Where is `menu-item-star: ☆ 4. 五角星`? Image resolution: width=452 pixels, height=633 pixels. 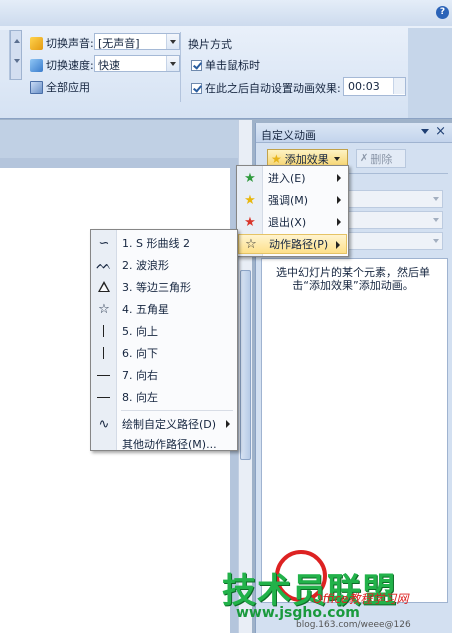
menu-item-star: ☆ 4. 五角星 is located at coordinates (164, 309).